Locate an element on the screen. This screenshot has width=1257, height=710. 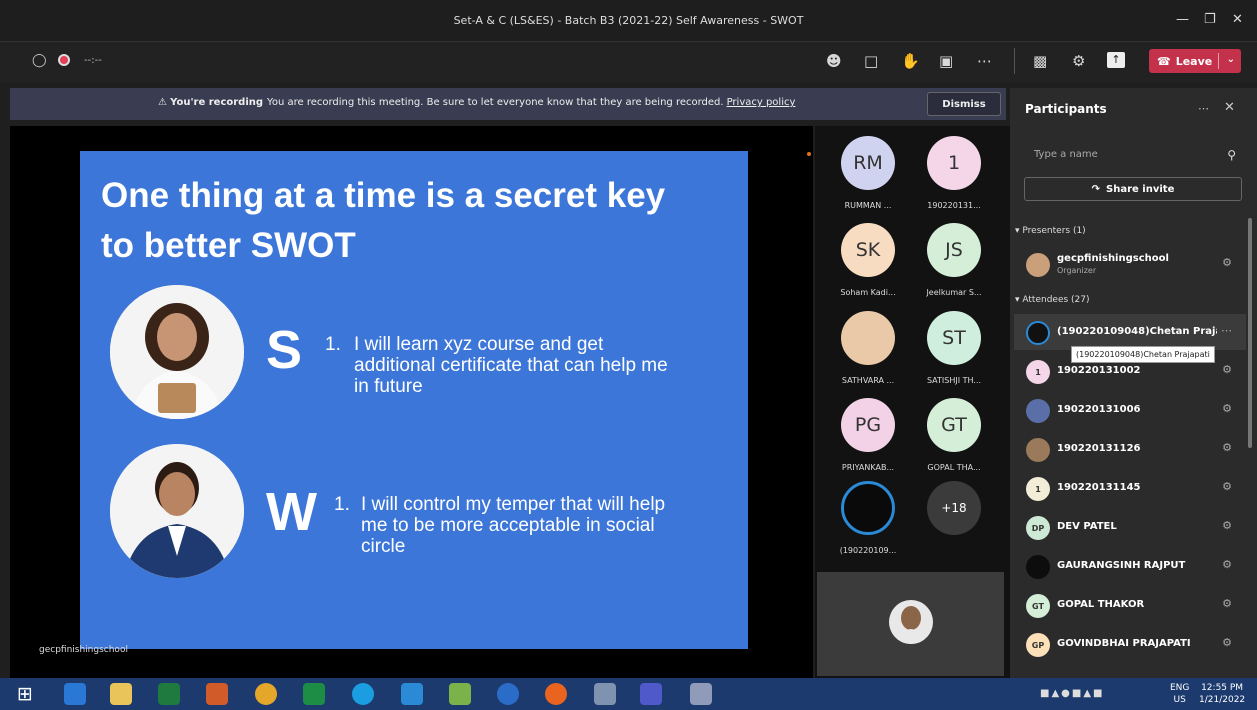
screen-icon is located at coordinates (605, 694).